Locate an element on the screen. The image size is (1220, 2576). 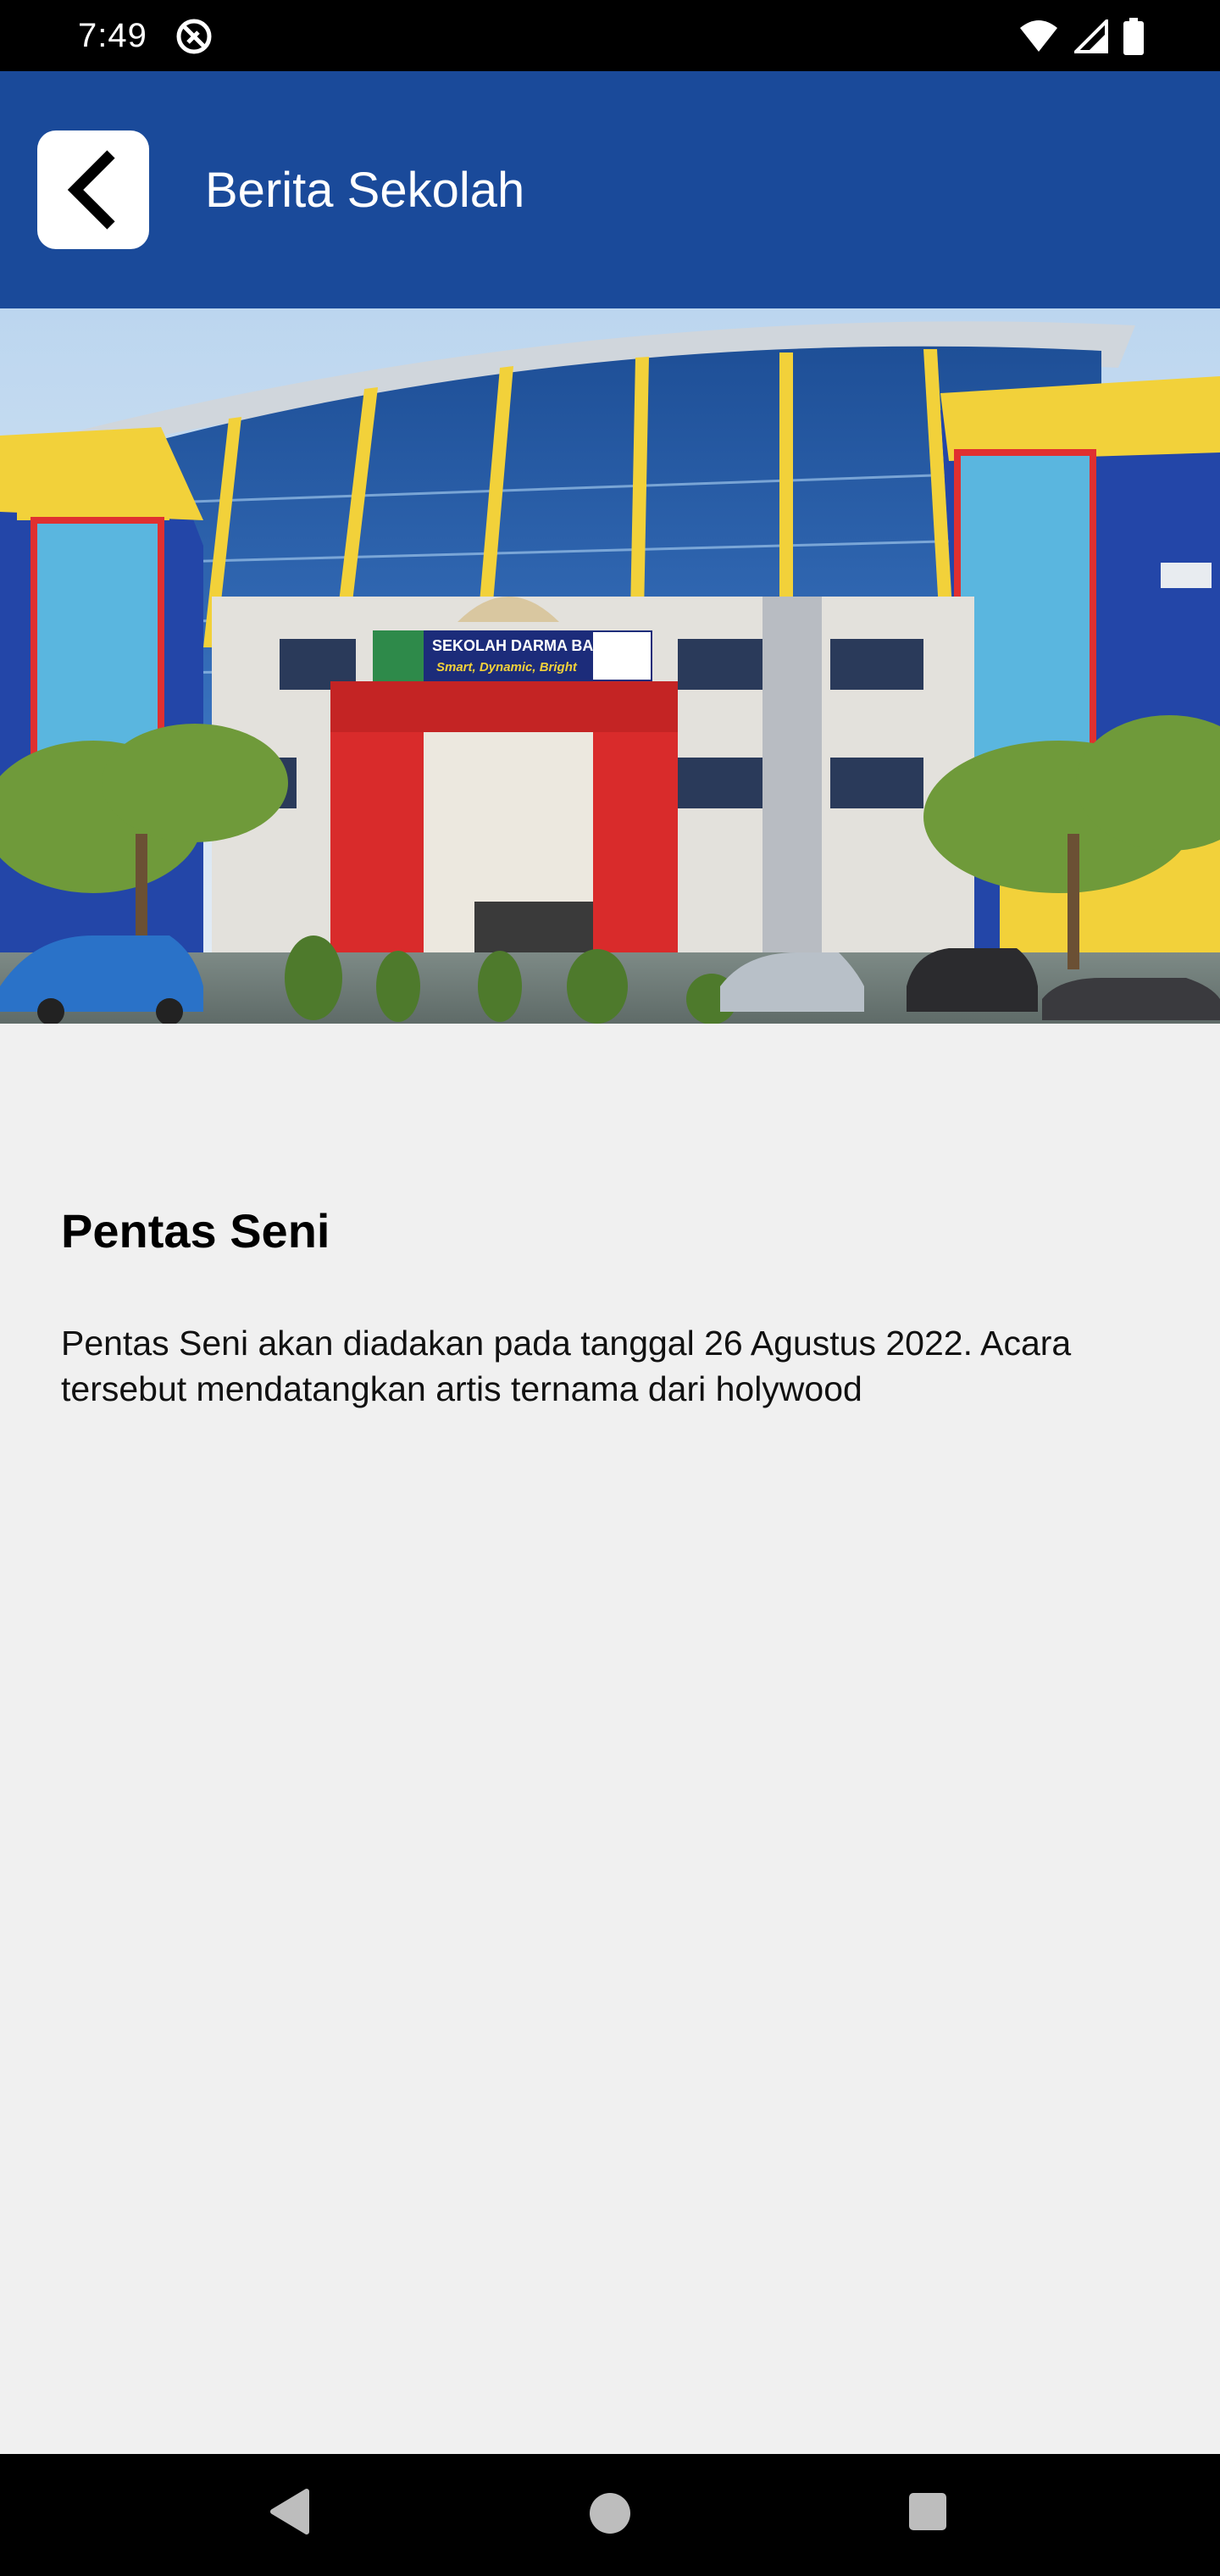
banner-text-line2: Smart, Dynamic, Bright is located at coordinates (507, 667).